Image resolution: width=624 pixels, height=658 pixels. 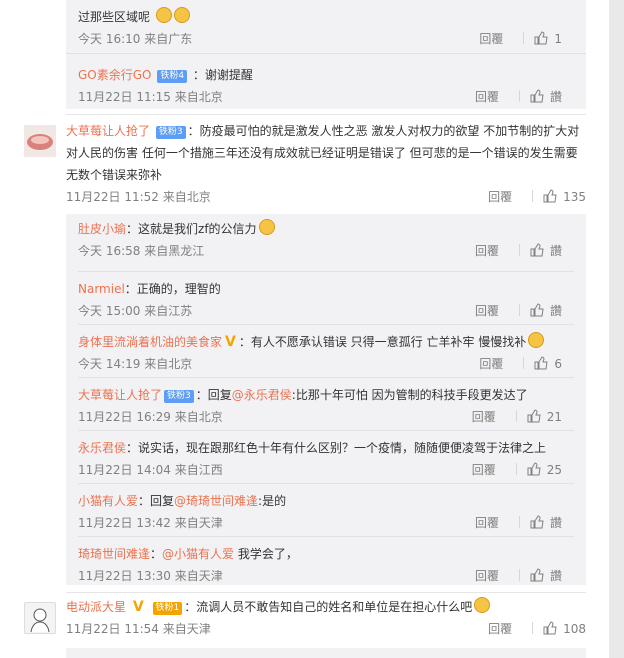 What do you see at coordinates (326, 563) in the screenshot?
I see `reply-item: 琦琦世间难逢：@小猫有人爱 我学会了， 11月22日 13:30 来自天津 回覆 讚` at bounding box center [326, 563].